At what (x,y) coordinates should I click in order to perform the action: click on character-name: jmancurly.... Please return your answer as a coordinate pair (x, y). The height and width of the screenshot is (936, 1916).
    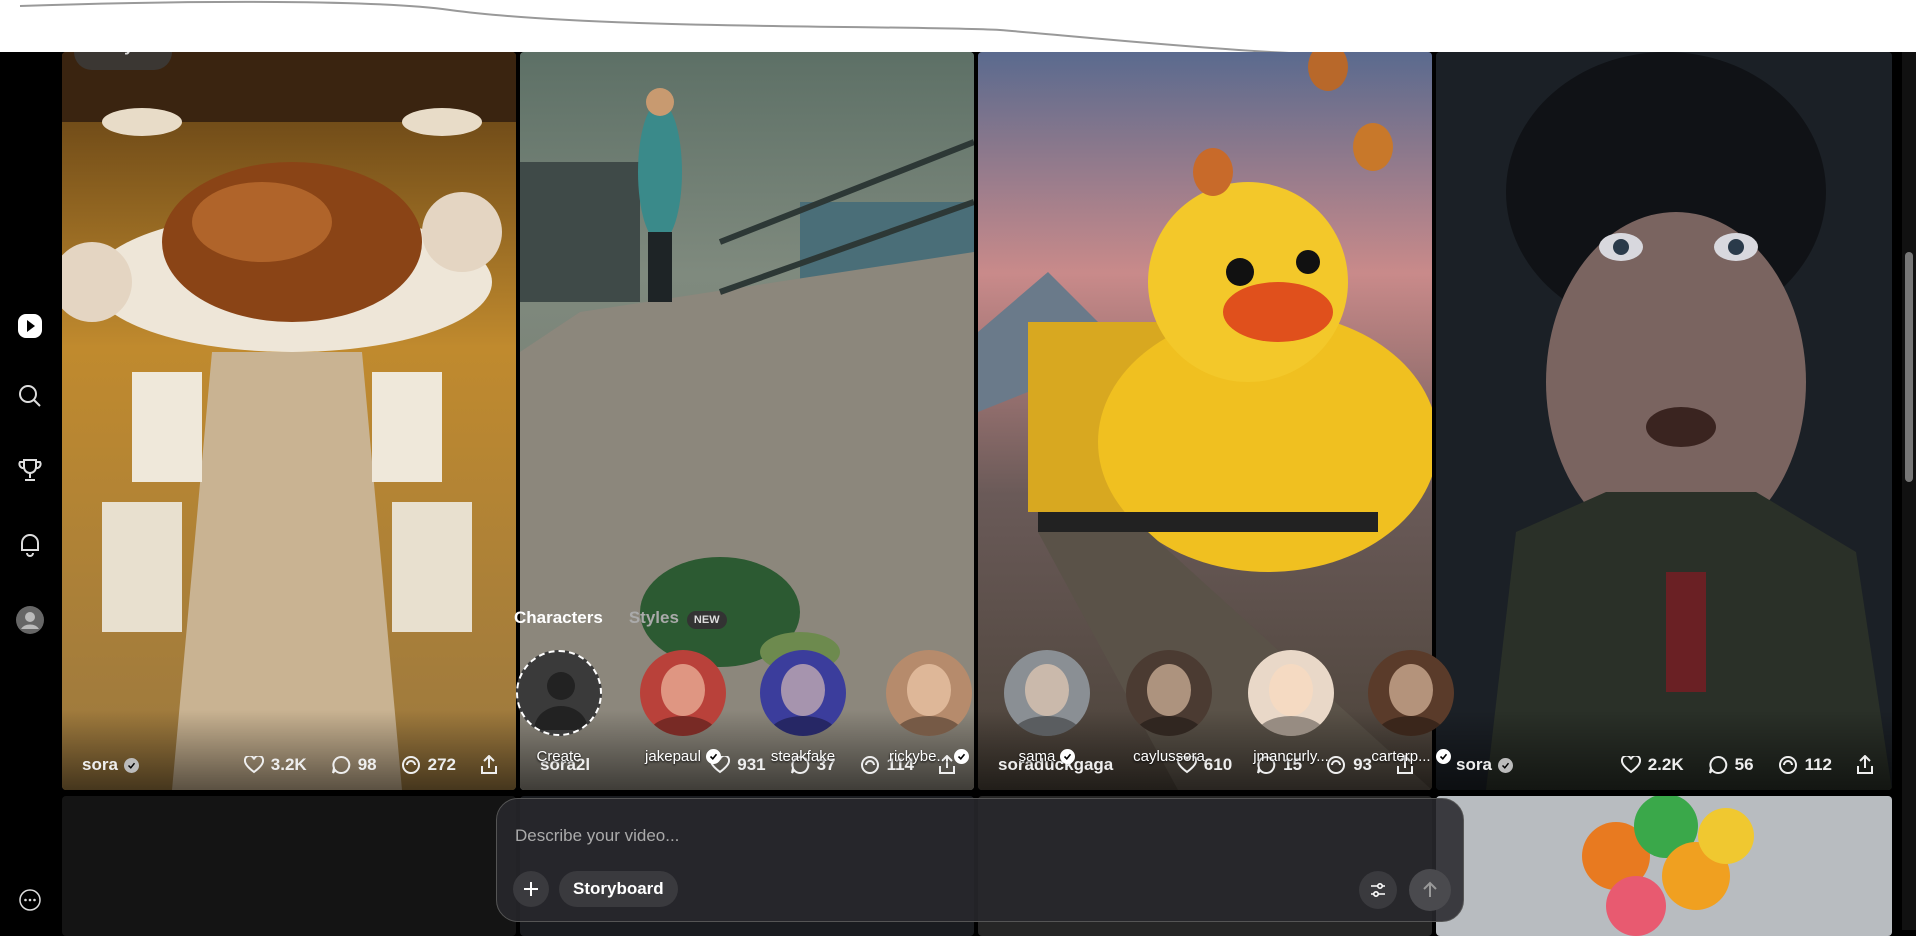
    Looking at the image, I should click on (1291, 756).